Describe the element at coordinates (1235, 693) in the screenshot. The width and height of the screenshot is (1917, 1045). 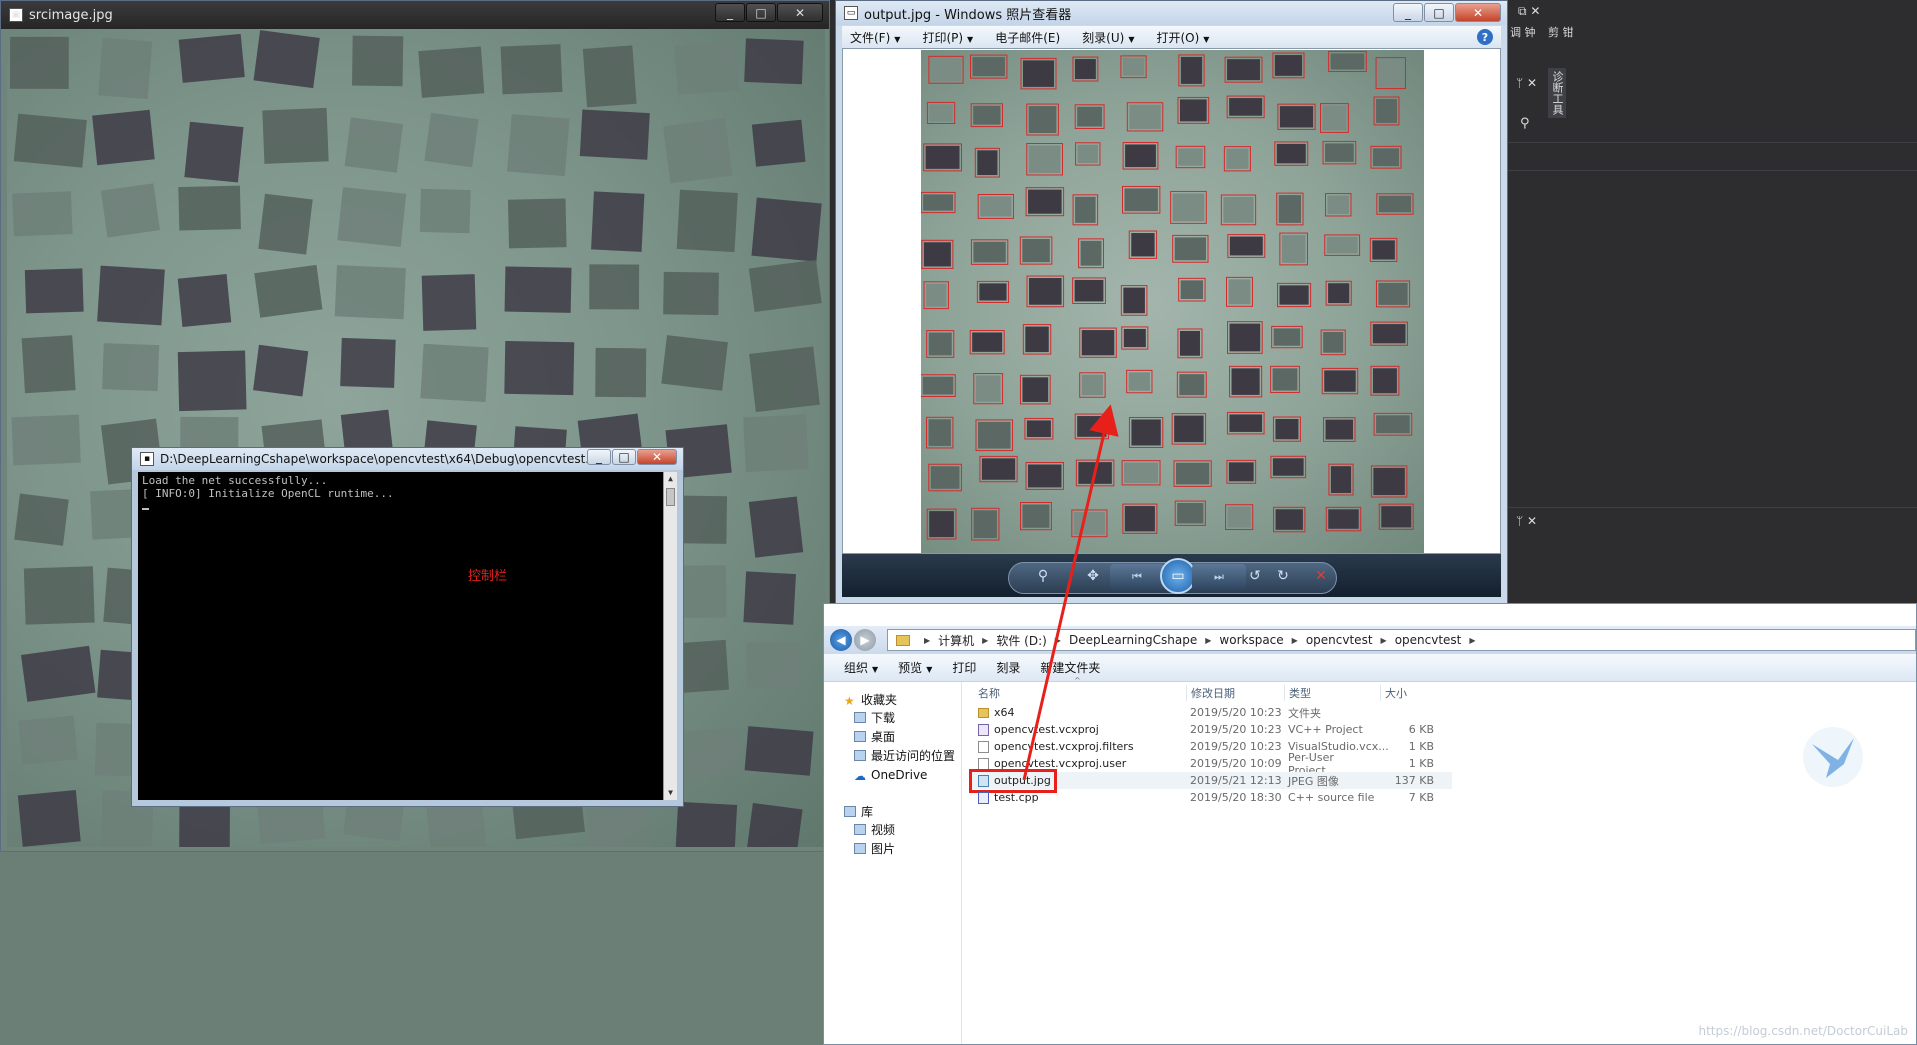
I see `column-header-date: 修改日期` at that location.